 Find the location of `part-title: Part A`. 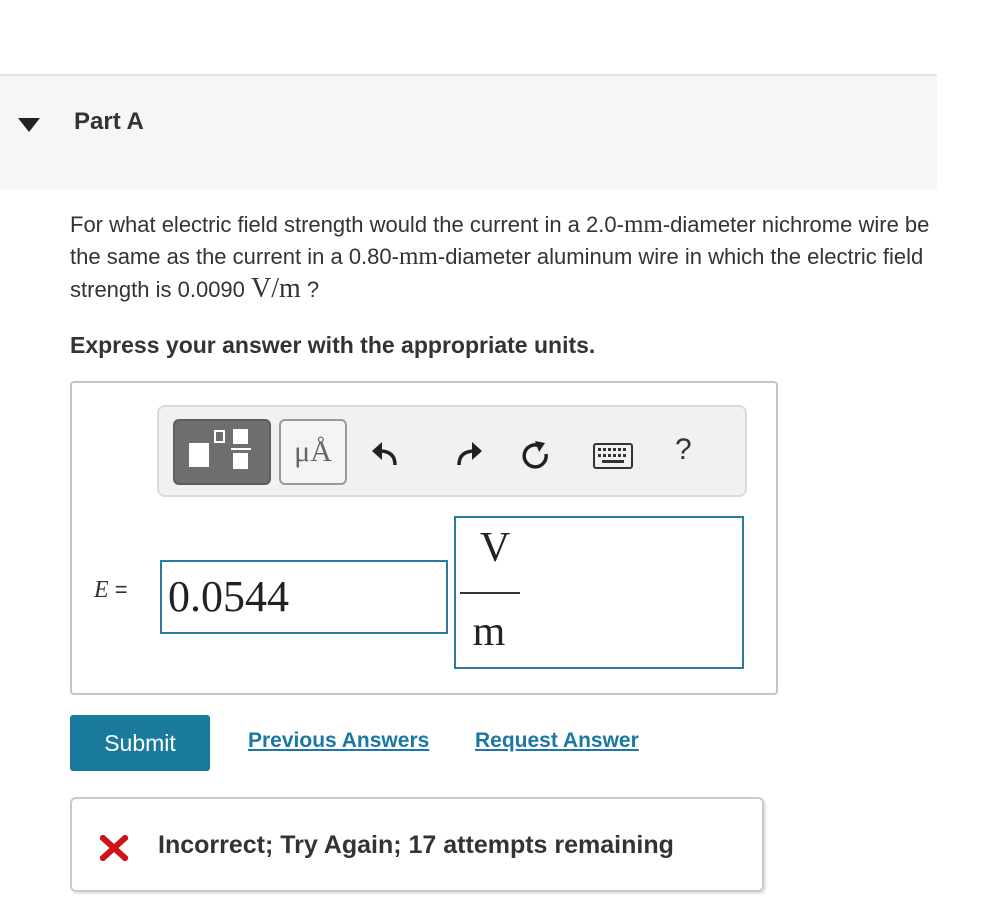

part-title: Part A is located at coordinates (109, 121).